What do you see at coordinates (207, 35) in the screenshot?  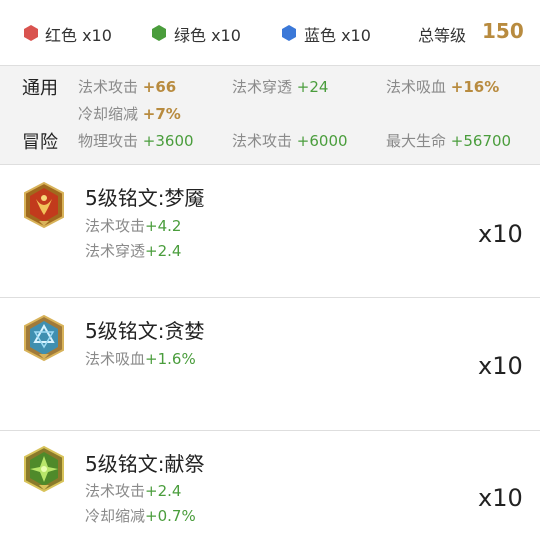 I see `green-gem-count: 绿色 x10` at bounding box center [207, 35].